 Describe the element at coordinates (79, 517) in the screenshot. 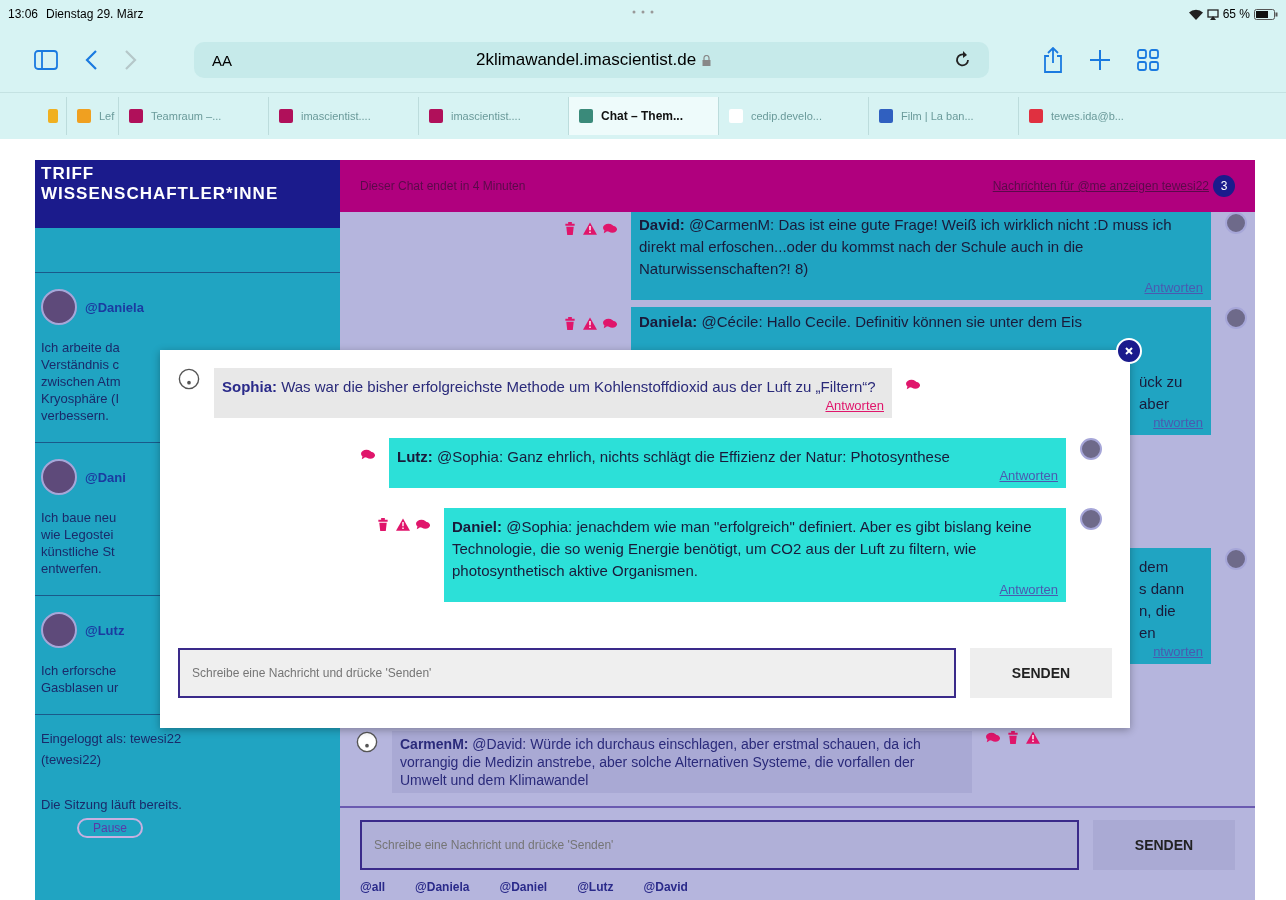

I see `bio-text: Ich baue neu` at that location.